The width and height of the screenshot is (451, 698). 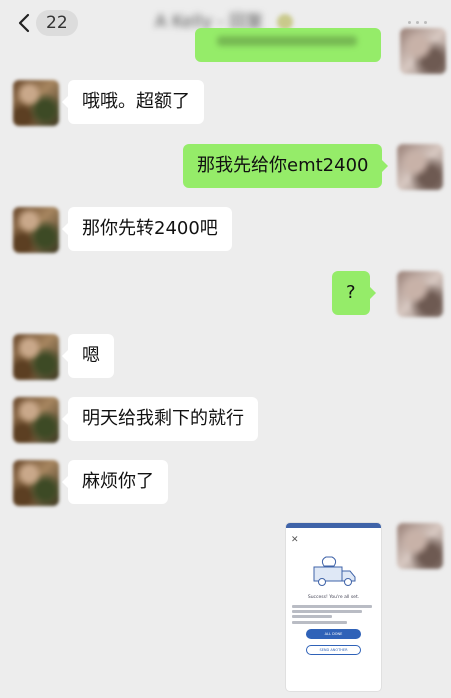 I want to click on truck-money-bag-icon, so click(x=334, y=571).